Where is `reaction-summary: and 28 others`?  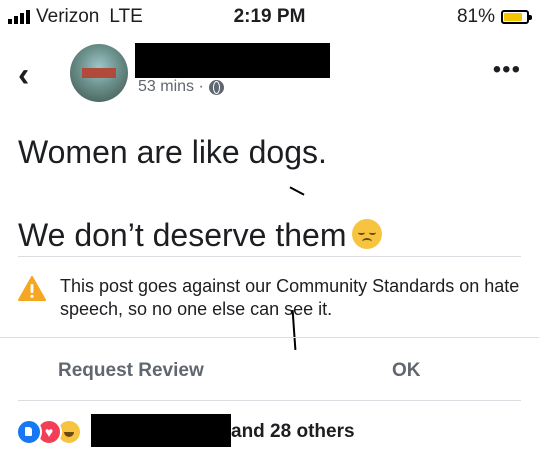 reaction-summary: and 28 others is located at coordinates (293, 432).